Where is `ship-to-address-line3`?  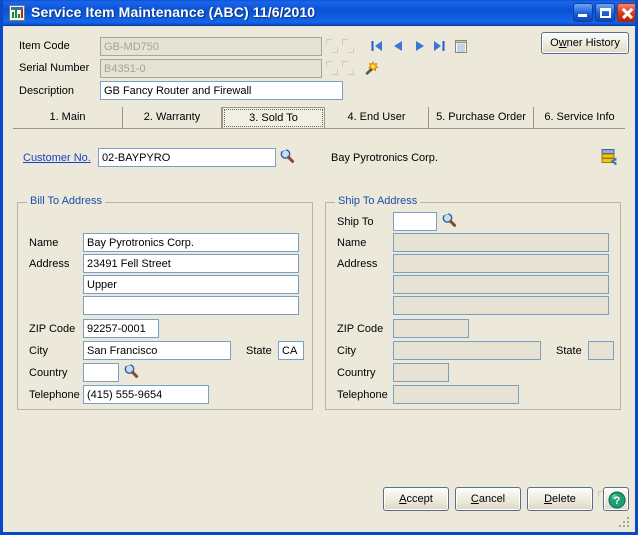
ship-to-address-line3 is located at coordinates (501, 305).